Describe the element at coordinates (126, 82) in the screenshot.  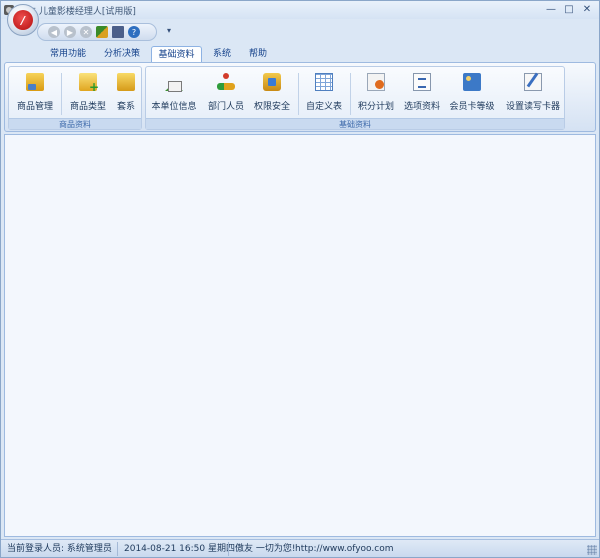
I see `package-set-icon` at that location.